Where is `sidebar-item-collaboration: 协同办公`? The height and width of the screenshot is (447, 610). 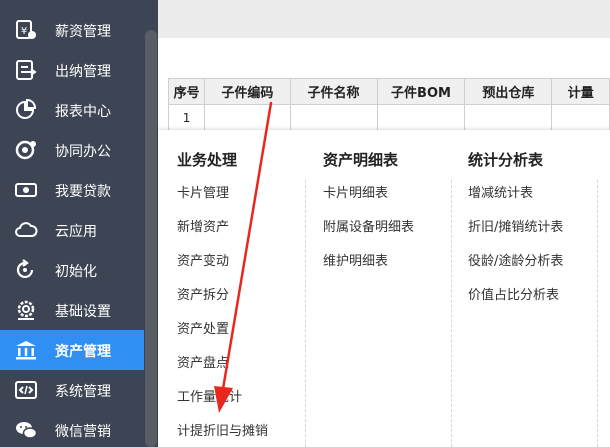 sidebar-item-collaboration: 协同办公 is located at coordinates (72, 150).